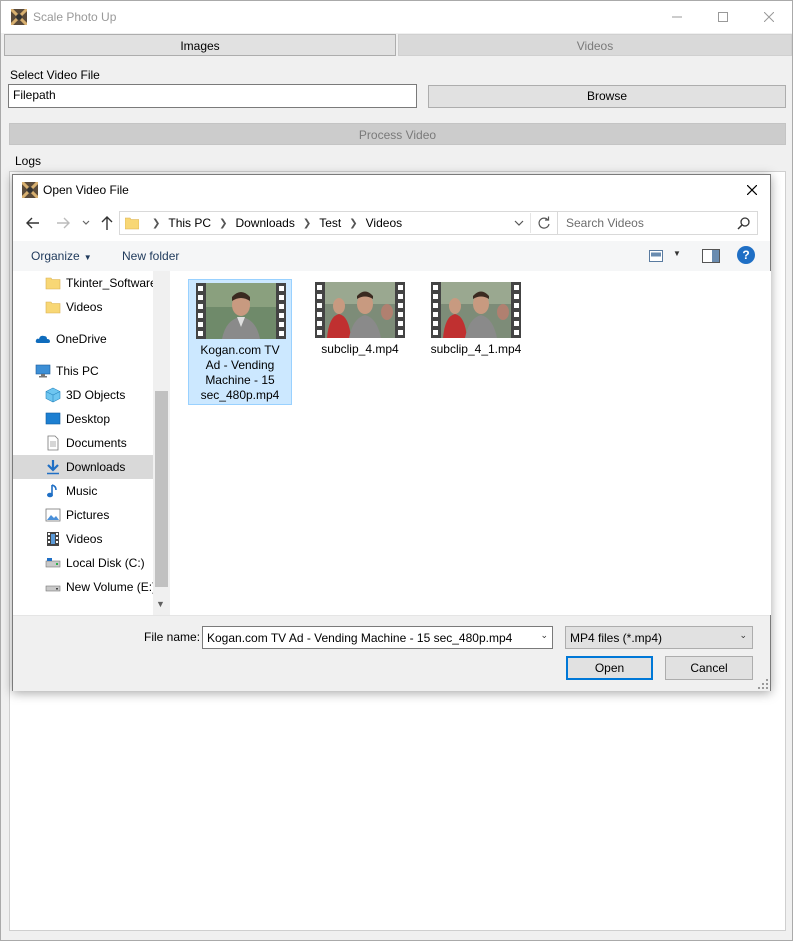  Describe the element at coordinates (609, 668) in the screenshot. I see `open-button: Open` at that location.